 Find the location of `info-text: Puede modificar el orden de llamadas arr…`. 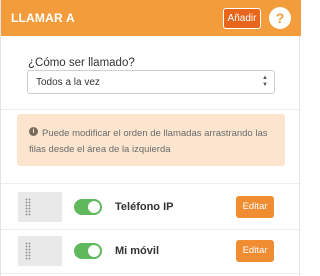

info-text: Puede modificar el orden de llamadas arr… is located at coordinates (148, 141).